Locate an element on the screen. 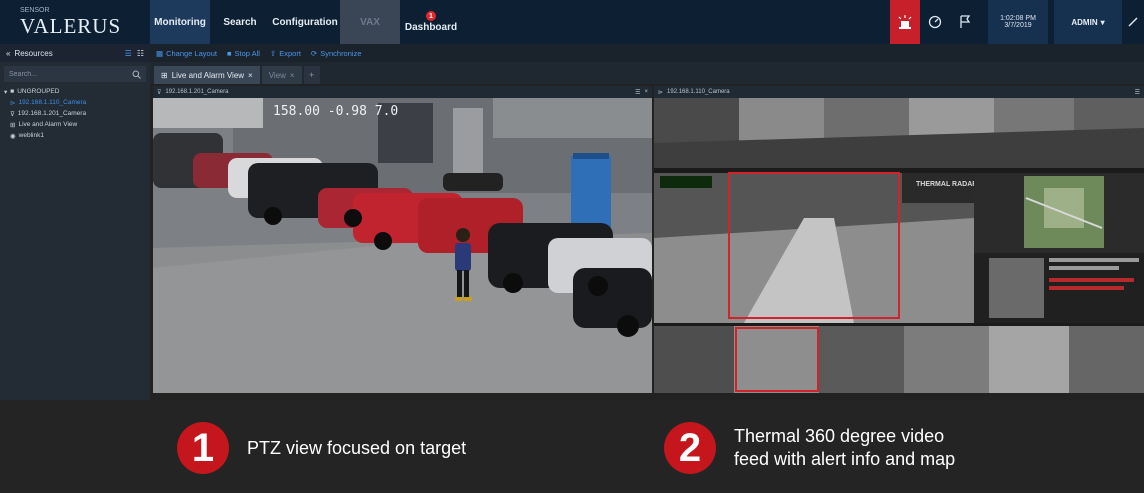  nav-configuration: Configuration is located at coordinates (305, 22).